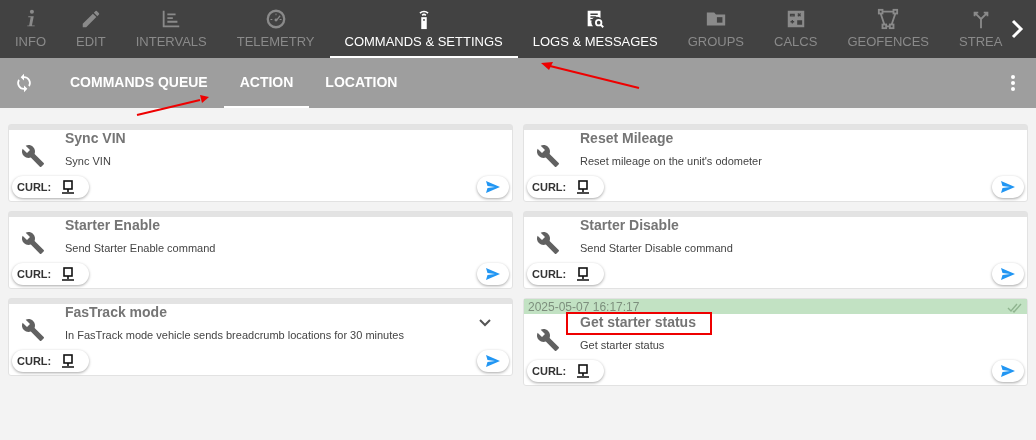 Image resolution: width=1036 pixels, height=440 pixels. What do you see at coordinates (361, 83) in the screenshot?
I see `sub-tab: LOCATION` at bounding box center [361, 83].